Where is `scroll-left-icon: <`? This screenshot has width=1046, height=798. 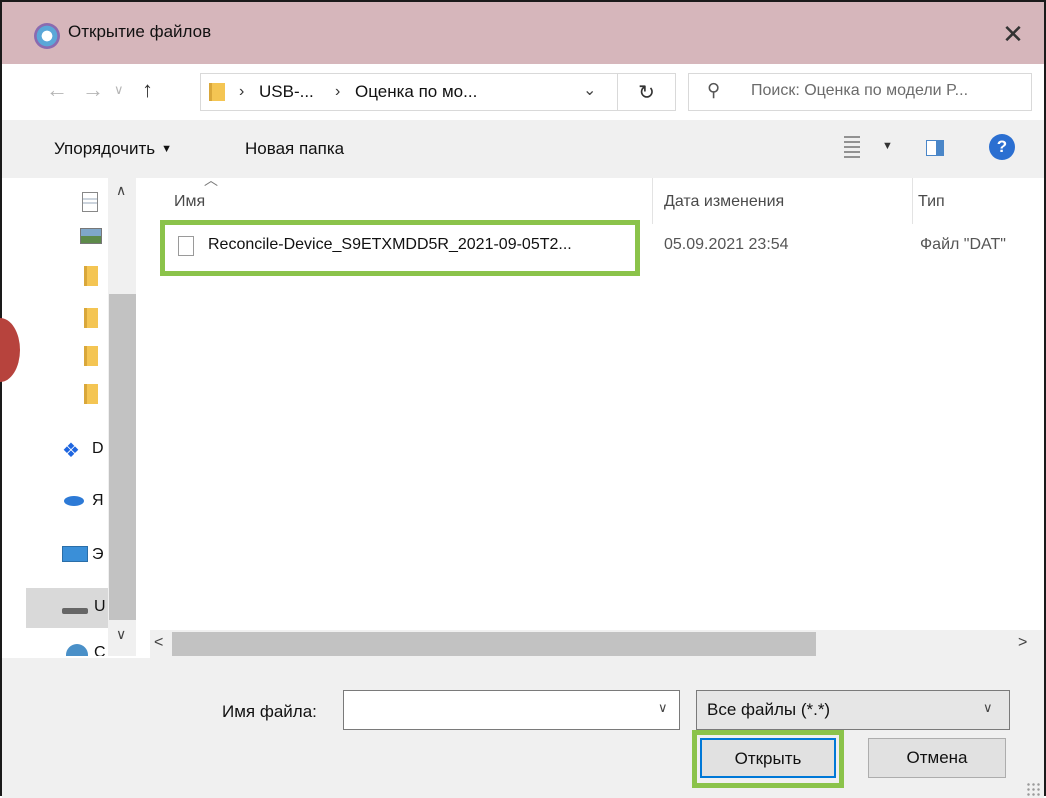
scroll-left-icon: < is located at coordinates (158, 643).